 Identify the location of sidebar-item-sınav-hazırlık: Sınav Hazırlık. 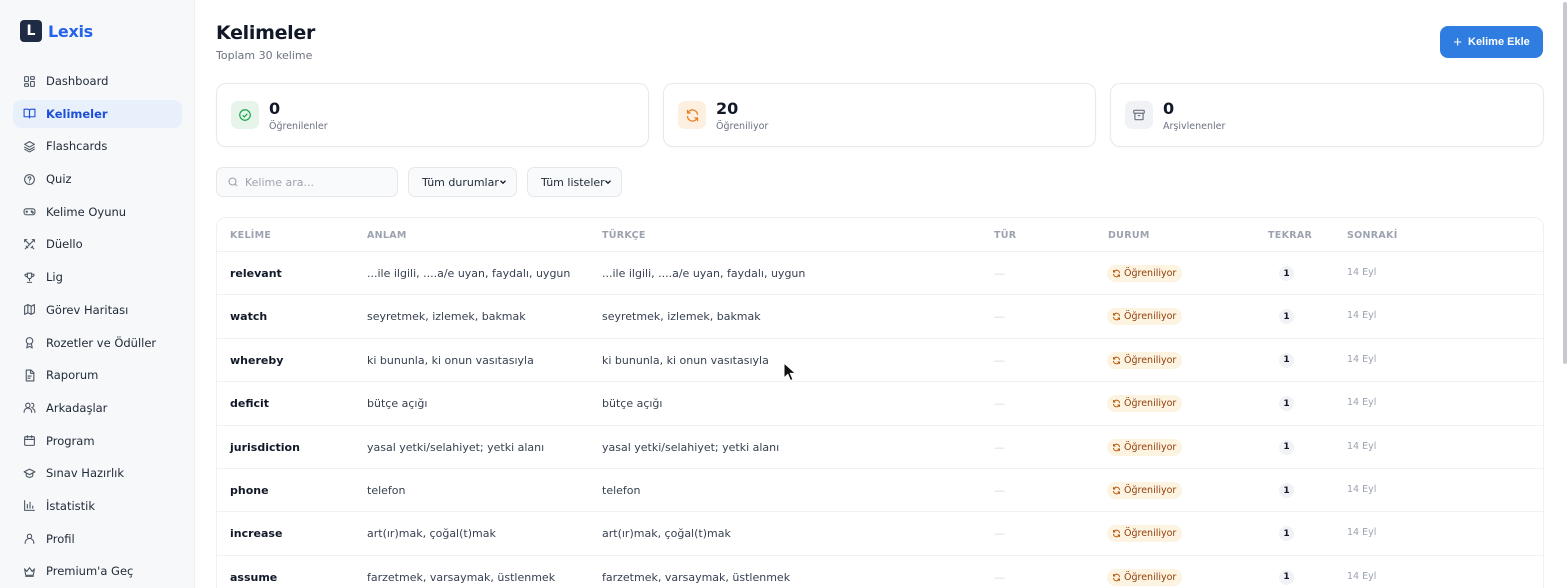
(97, 473).